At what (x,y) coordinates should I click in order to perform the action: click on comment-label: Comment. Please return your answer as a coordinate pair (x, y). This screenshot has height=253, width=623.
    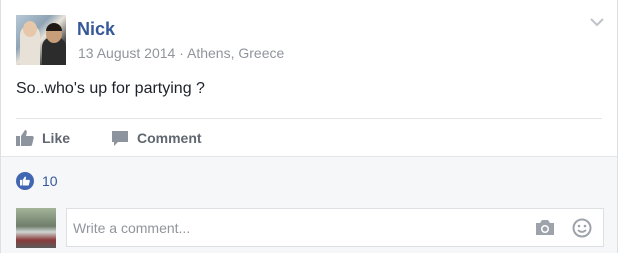
    Looking at the image, I should click on (169, 138).